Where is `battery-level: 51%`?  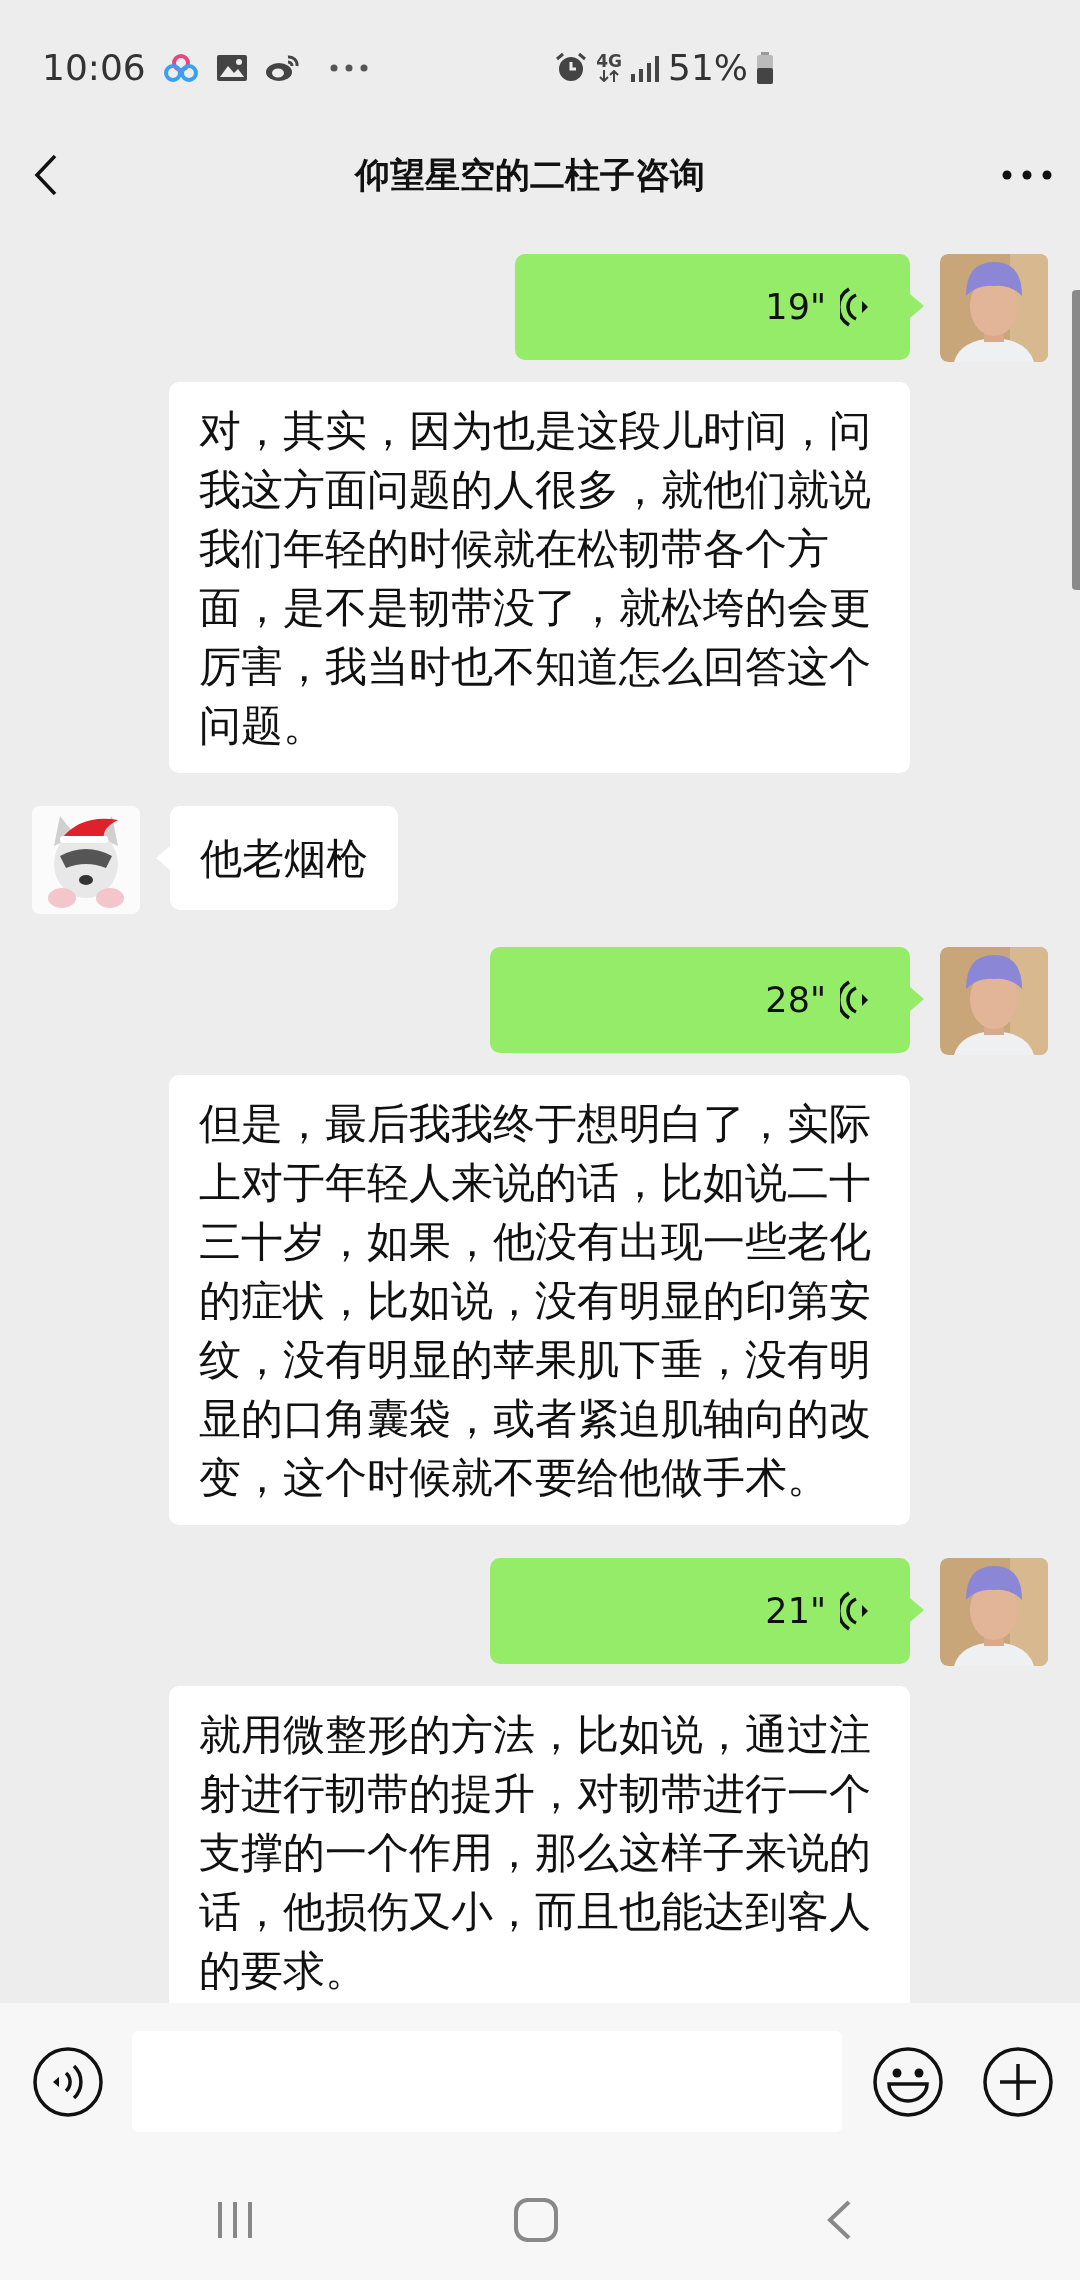 battery-level: 51% is located at coordinates (708, 67).